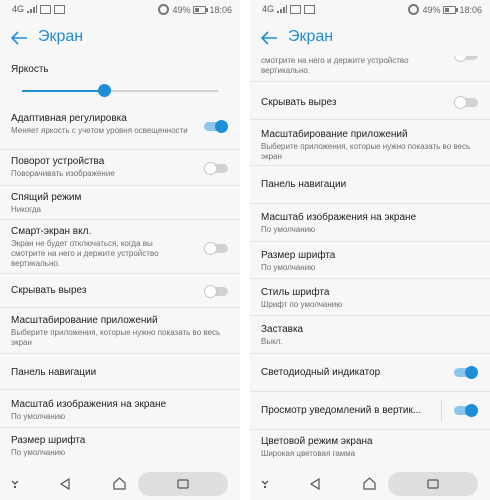 This screenshot has width=490, height=500. Describe the element at coordinates (451, 9) in the screenshot. I see `battery-icon` at that location.